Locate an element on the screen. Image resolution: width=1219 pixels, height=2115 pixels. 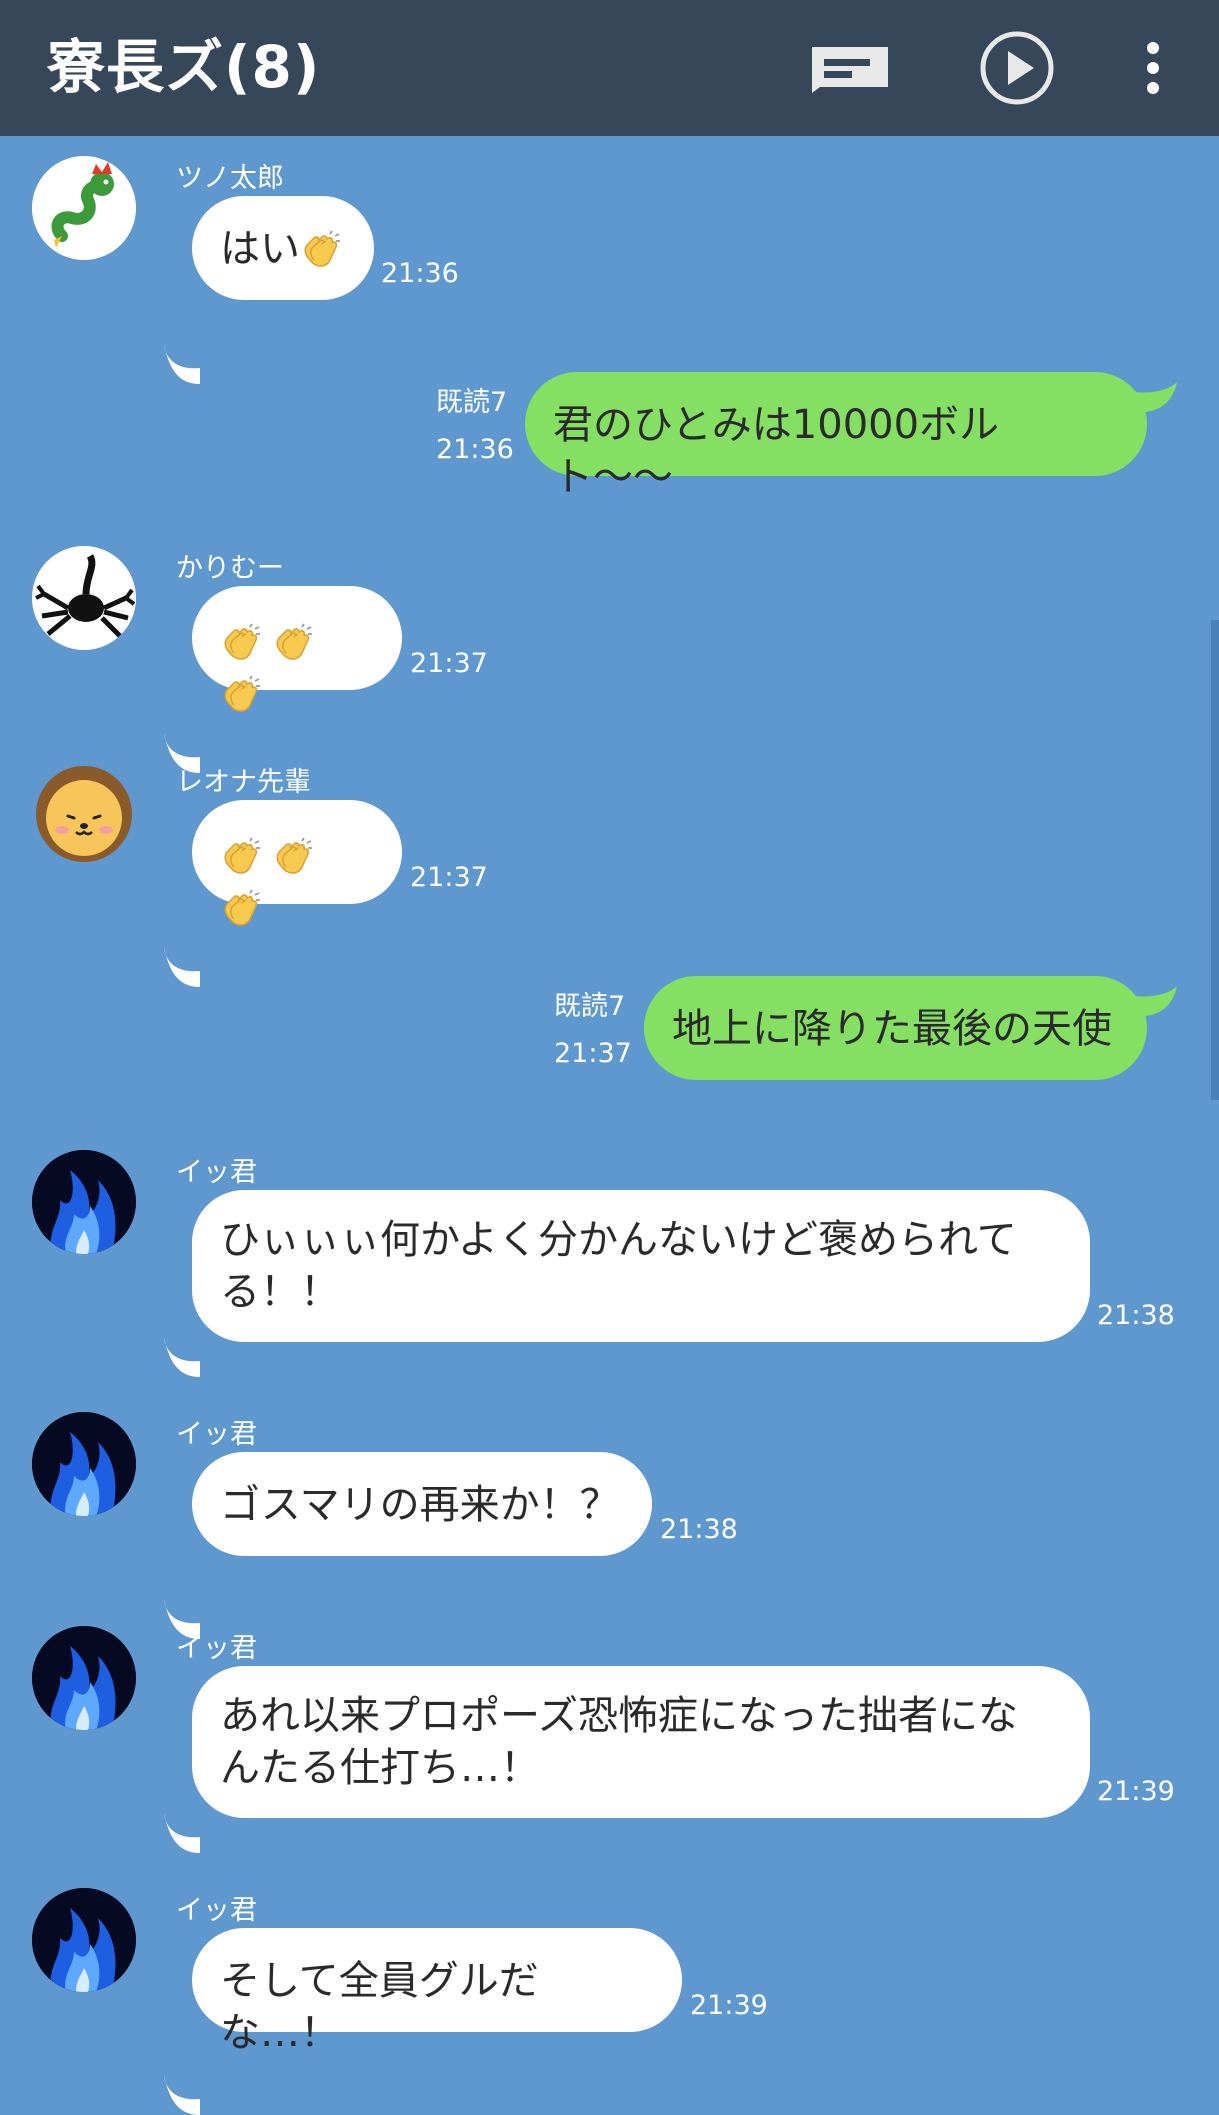
note-button is located at coordinates (850, 68).